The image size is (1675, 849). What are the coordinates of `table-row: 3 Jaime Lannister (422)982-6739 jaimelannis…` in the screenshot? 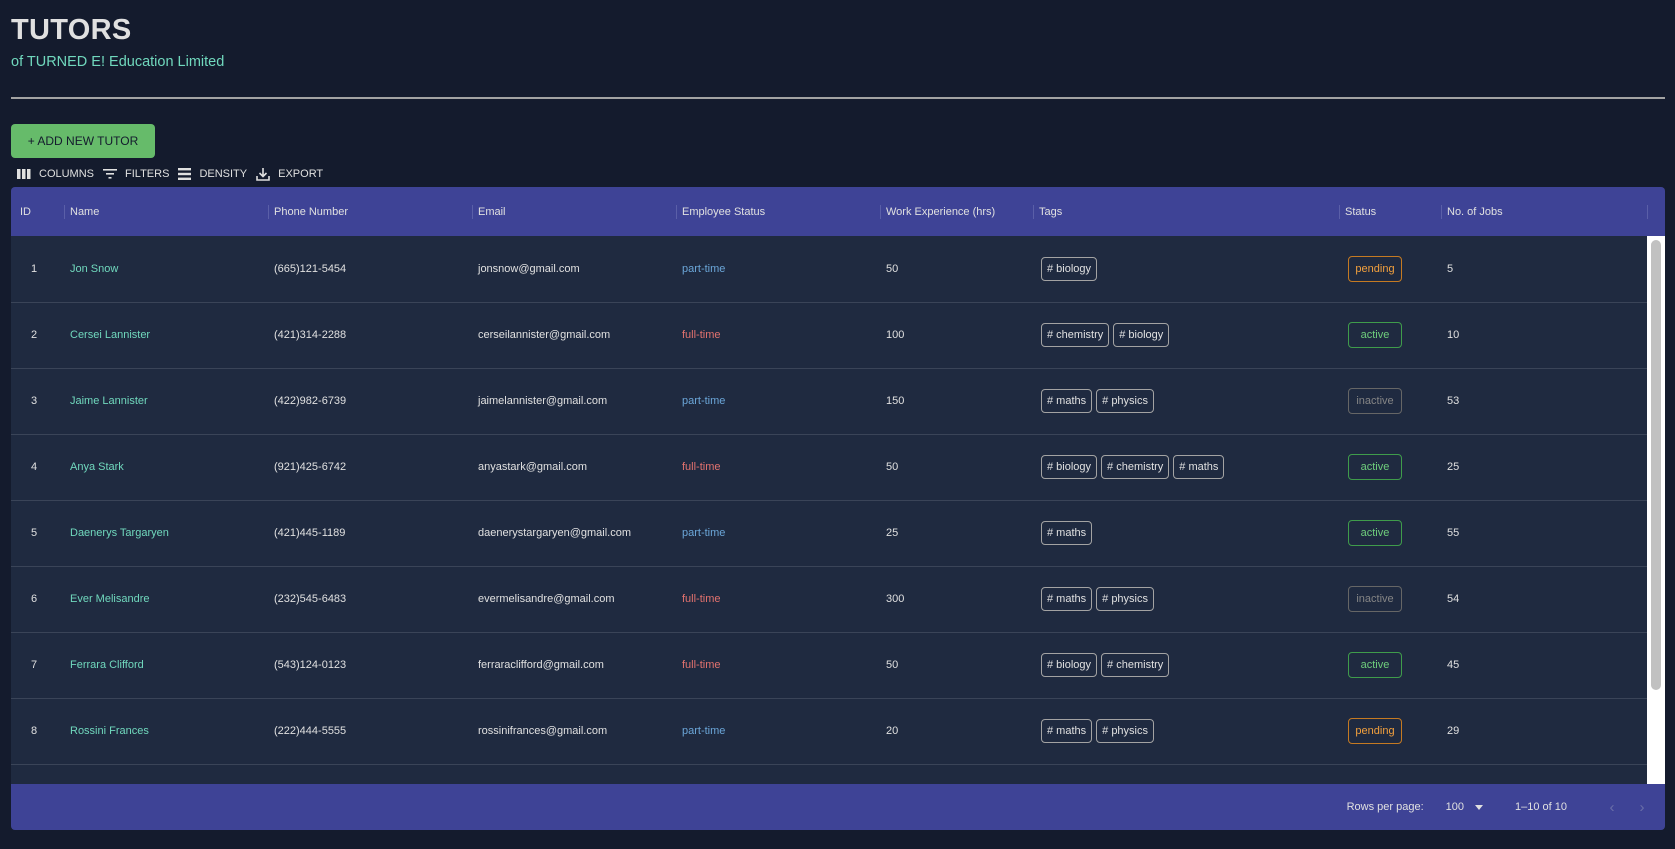 It's located at (829, 401).